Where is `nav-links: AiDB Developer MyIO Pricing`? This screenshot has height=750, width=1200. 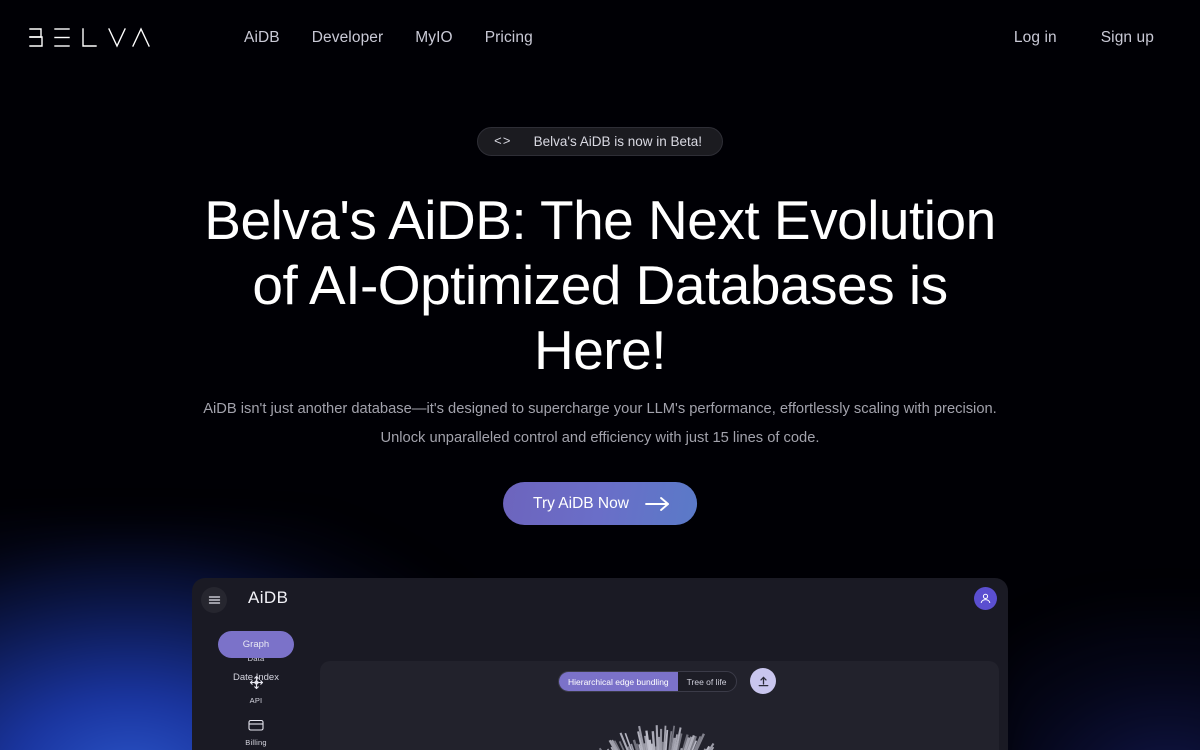
nav-links: AiDB Developer MyIO Pricing is located at coordinates (388, 38).